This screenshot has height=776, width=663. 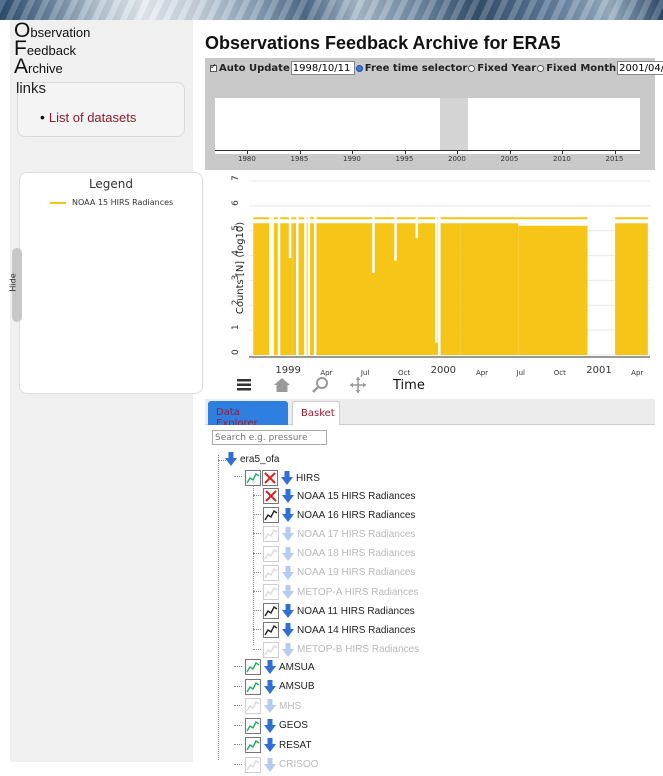 I want to click on chart-toolbar, so click(x=308, y=385).